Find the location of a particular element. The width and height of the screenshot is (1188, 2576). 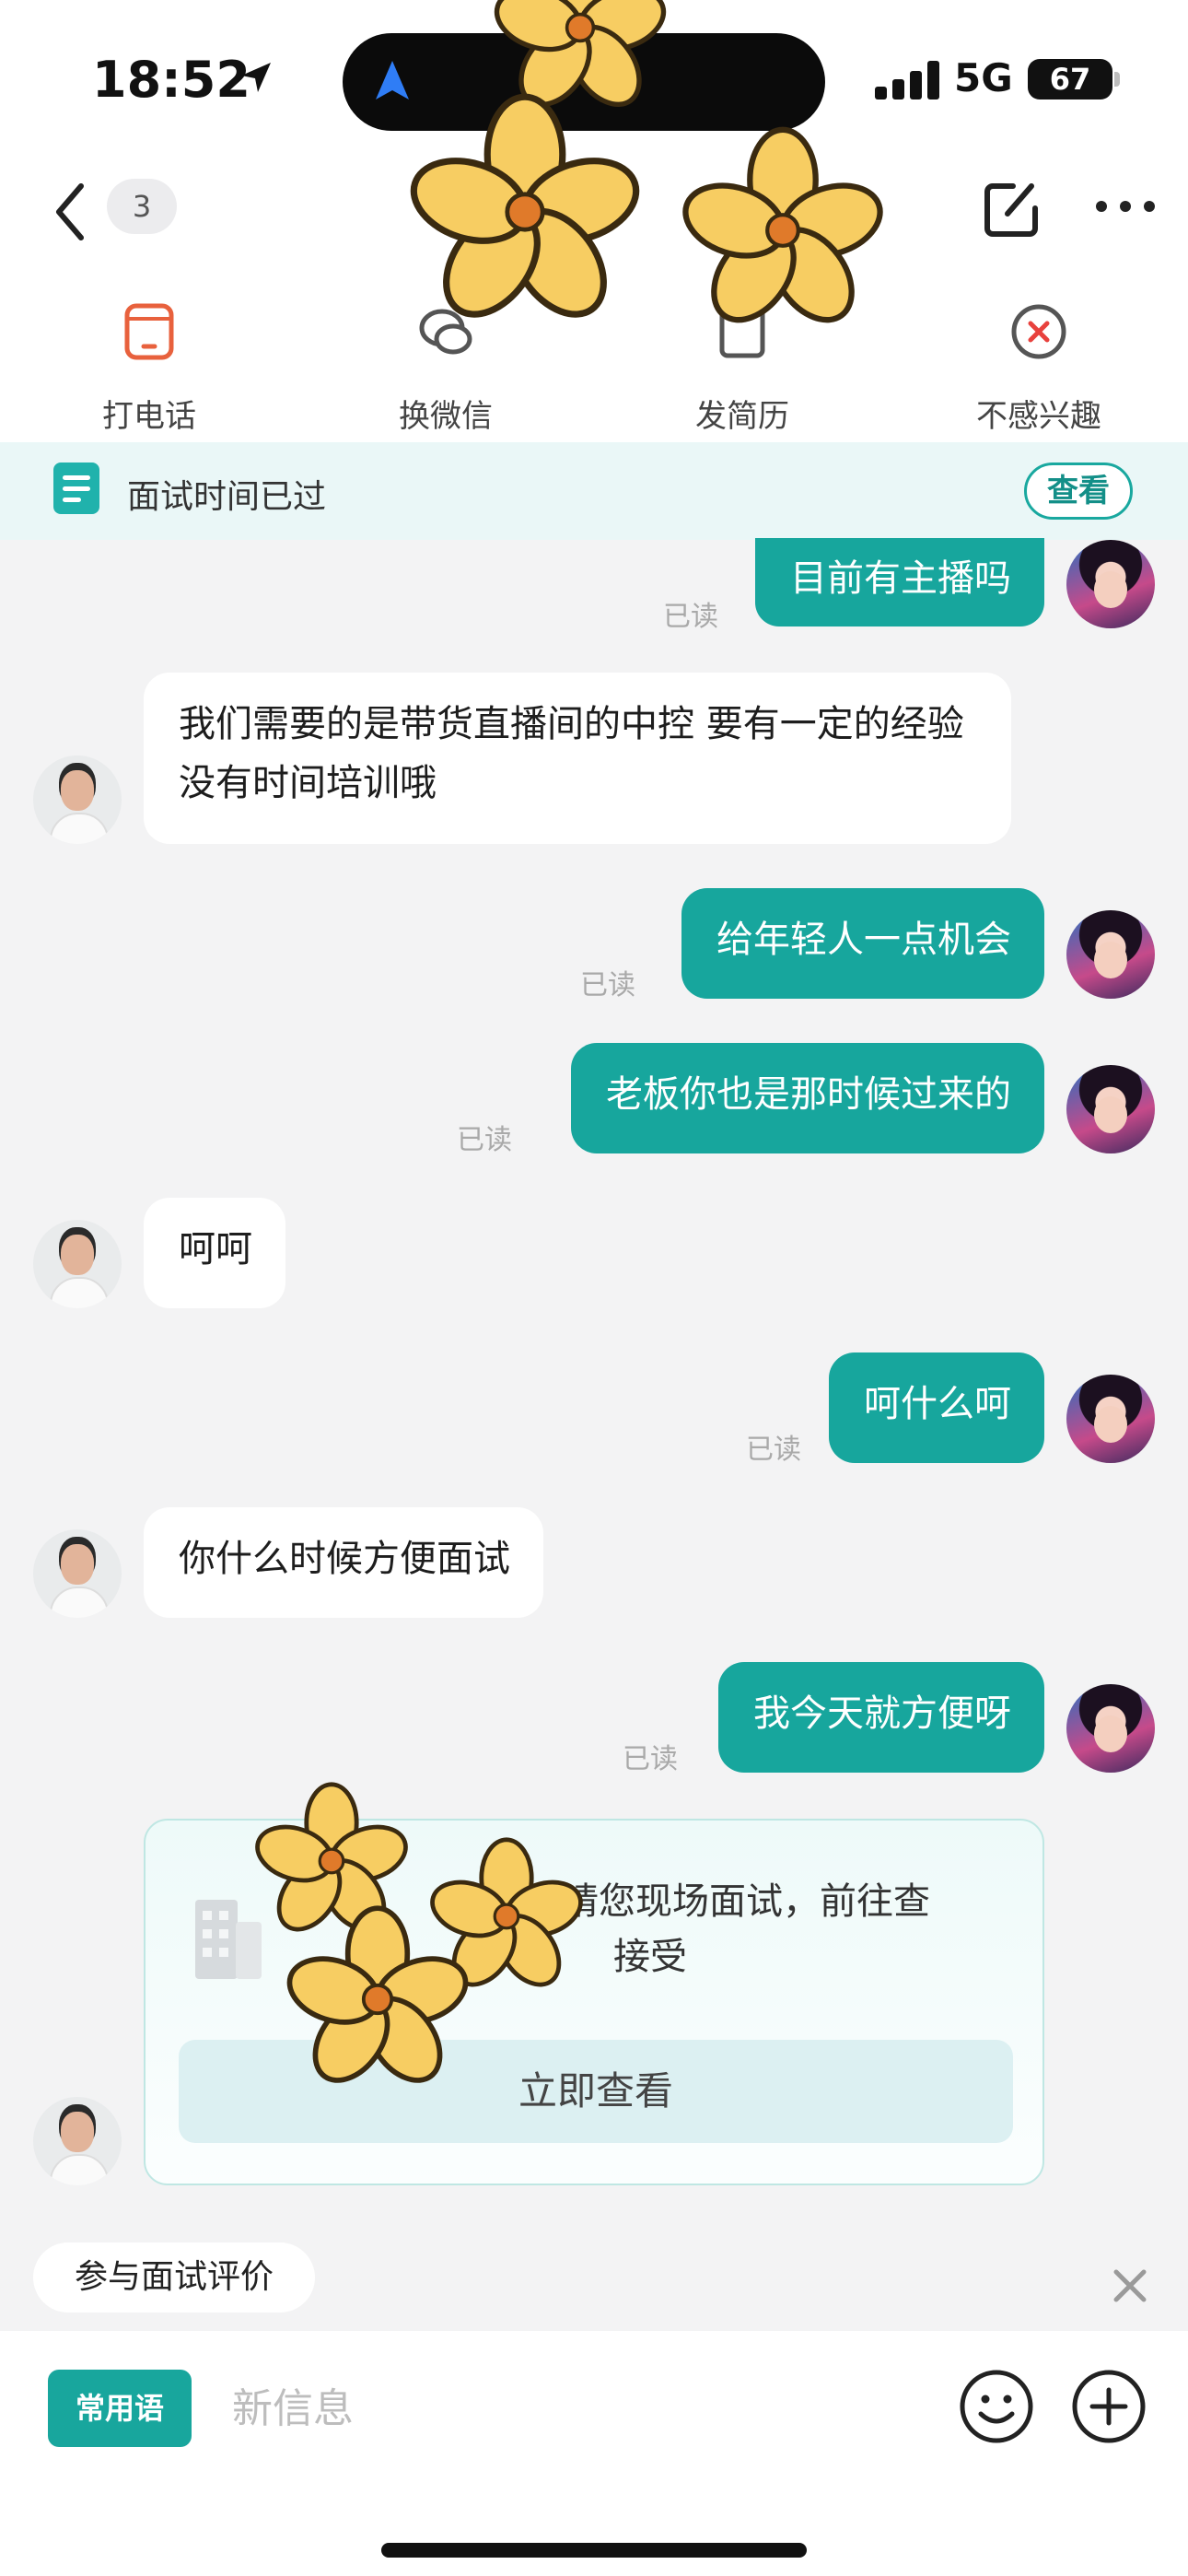

message-bubble-sent: 目前有主播吗 is located at coordinates (899, 582).